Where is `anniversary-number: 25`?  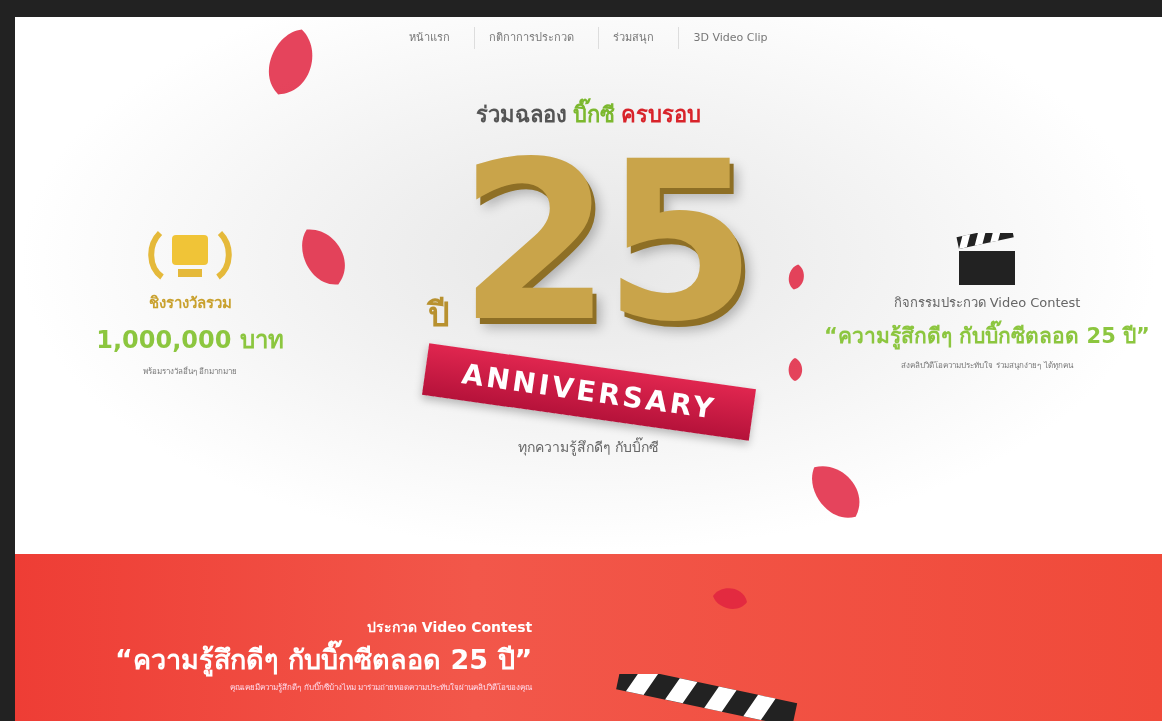
anniversary-number: 25 is located at coordinates (603, 241).